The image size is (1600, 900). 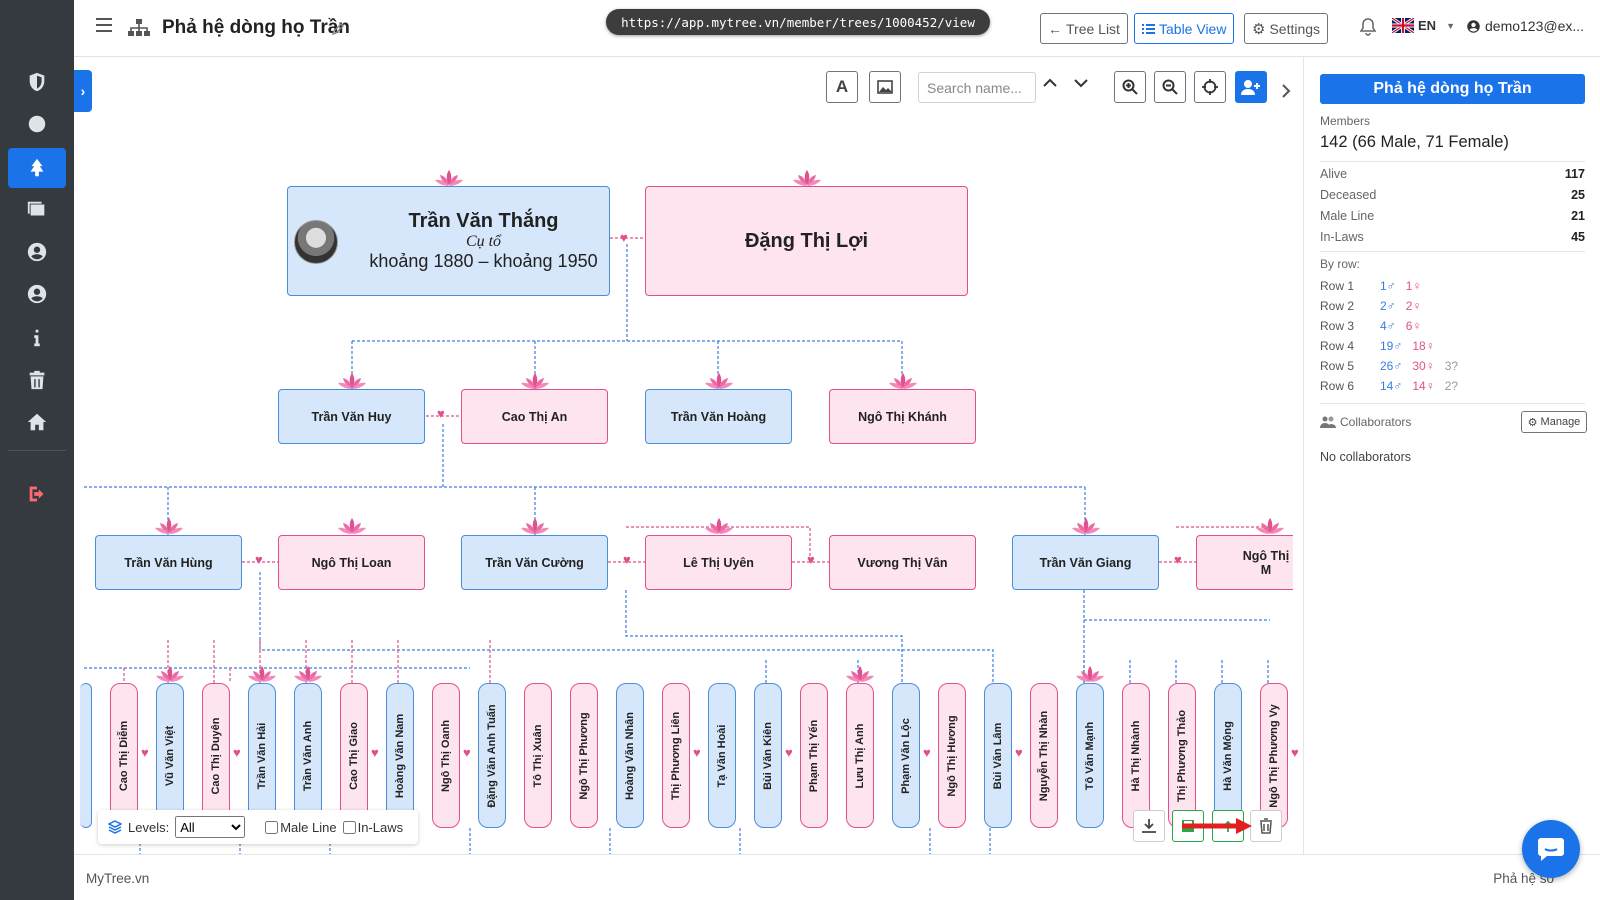 I want to click on member-name: Tô Văn Mạnh, so click(x=1090, y=755).